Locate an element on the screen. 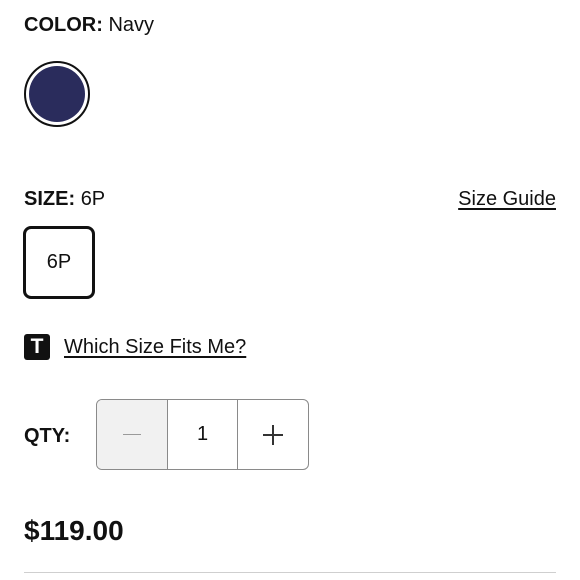 The image size is (580, 580). size-option-label: 6P is located at coordinates (59, 262).